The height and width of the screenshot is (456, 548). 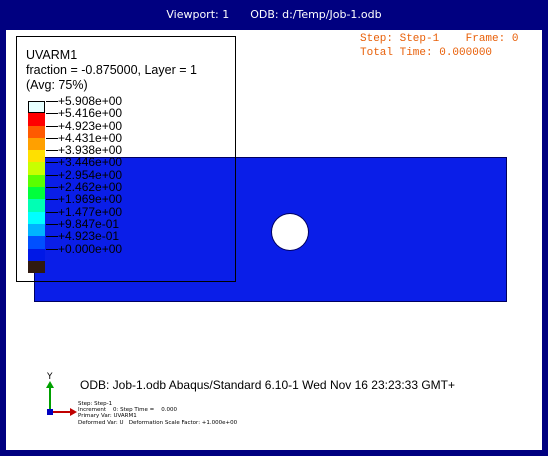 I want to click on z-axis-marker, so click(x=50, y=412).